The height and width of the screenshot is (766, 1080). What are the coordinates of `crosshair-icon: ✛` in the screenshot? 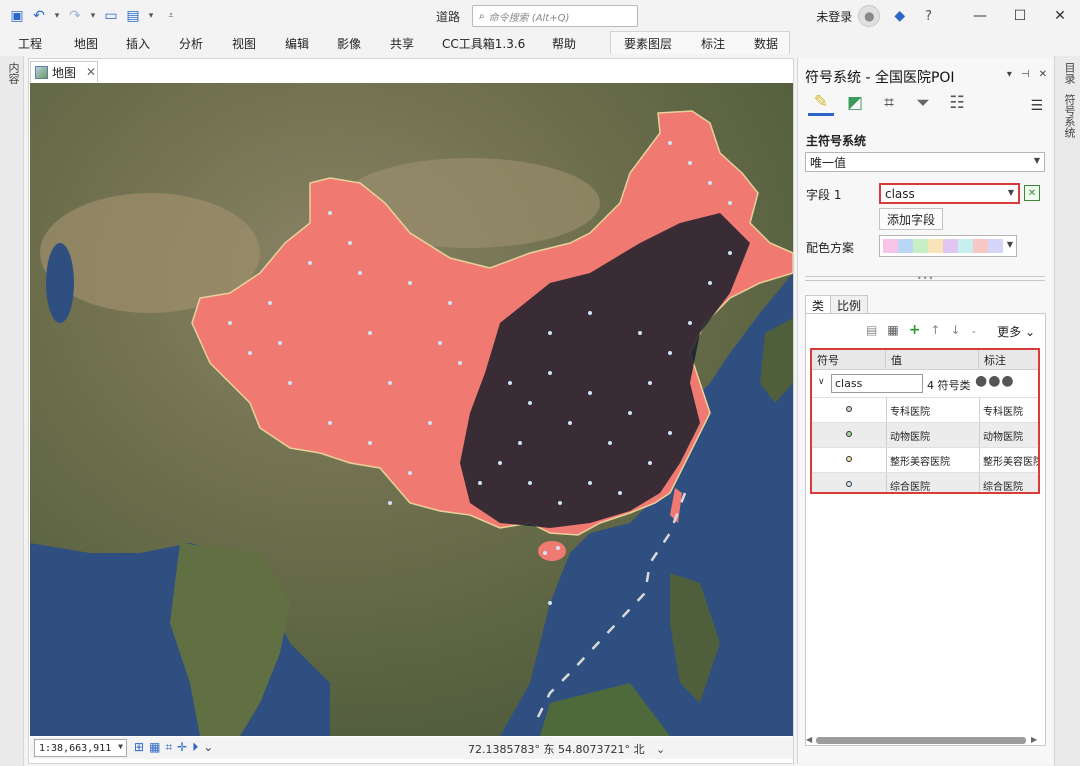 It's located at (182, 747).